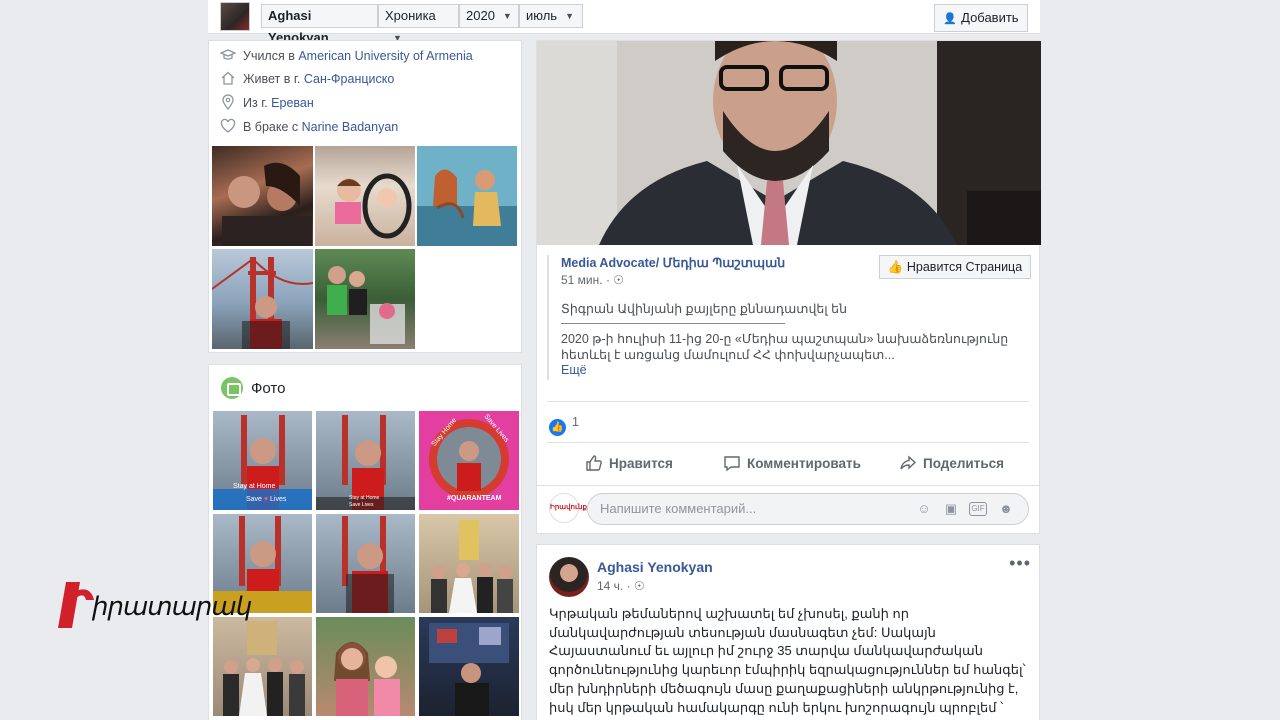  I want to click on share-label: Поделиться, so click(964, 463).